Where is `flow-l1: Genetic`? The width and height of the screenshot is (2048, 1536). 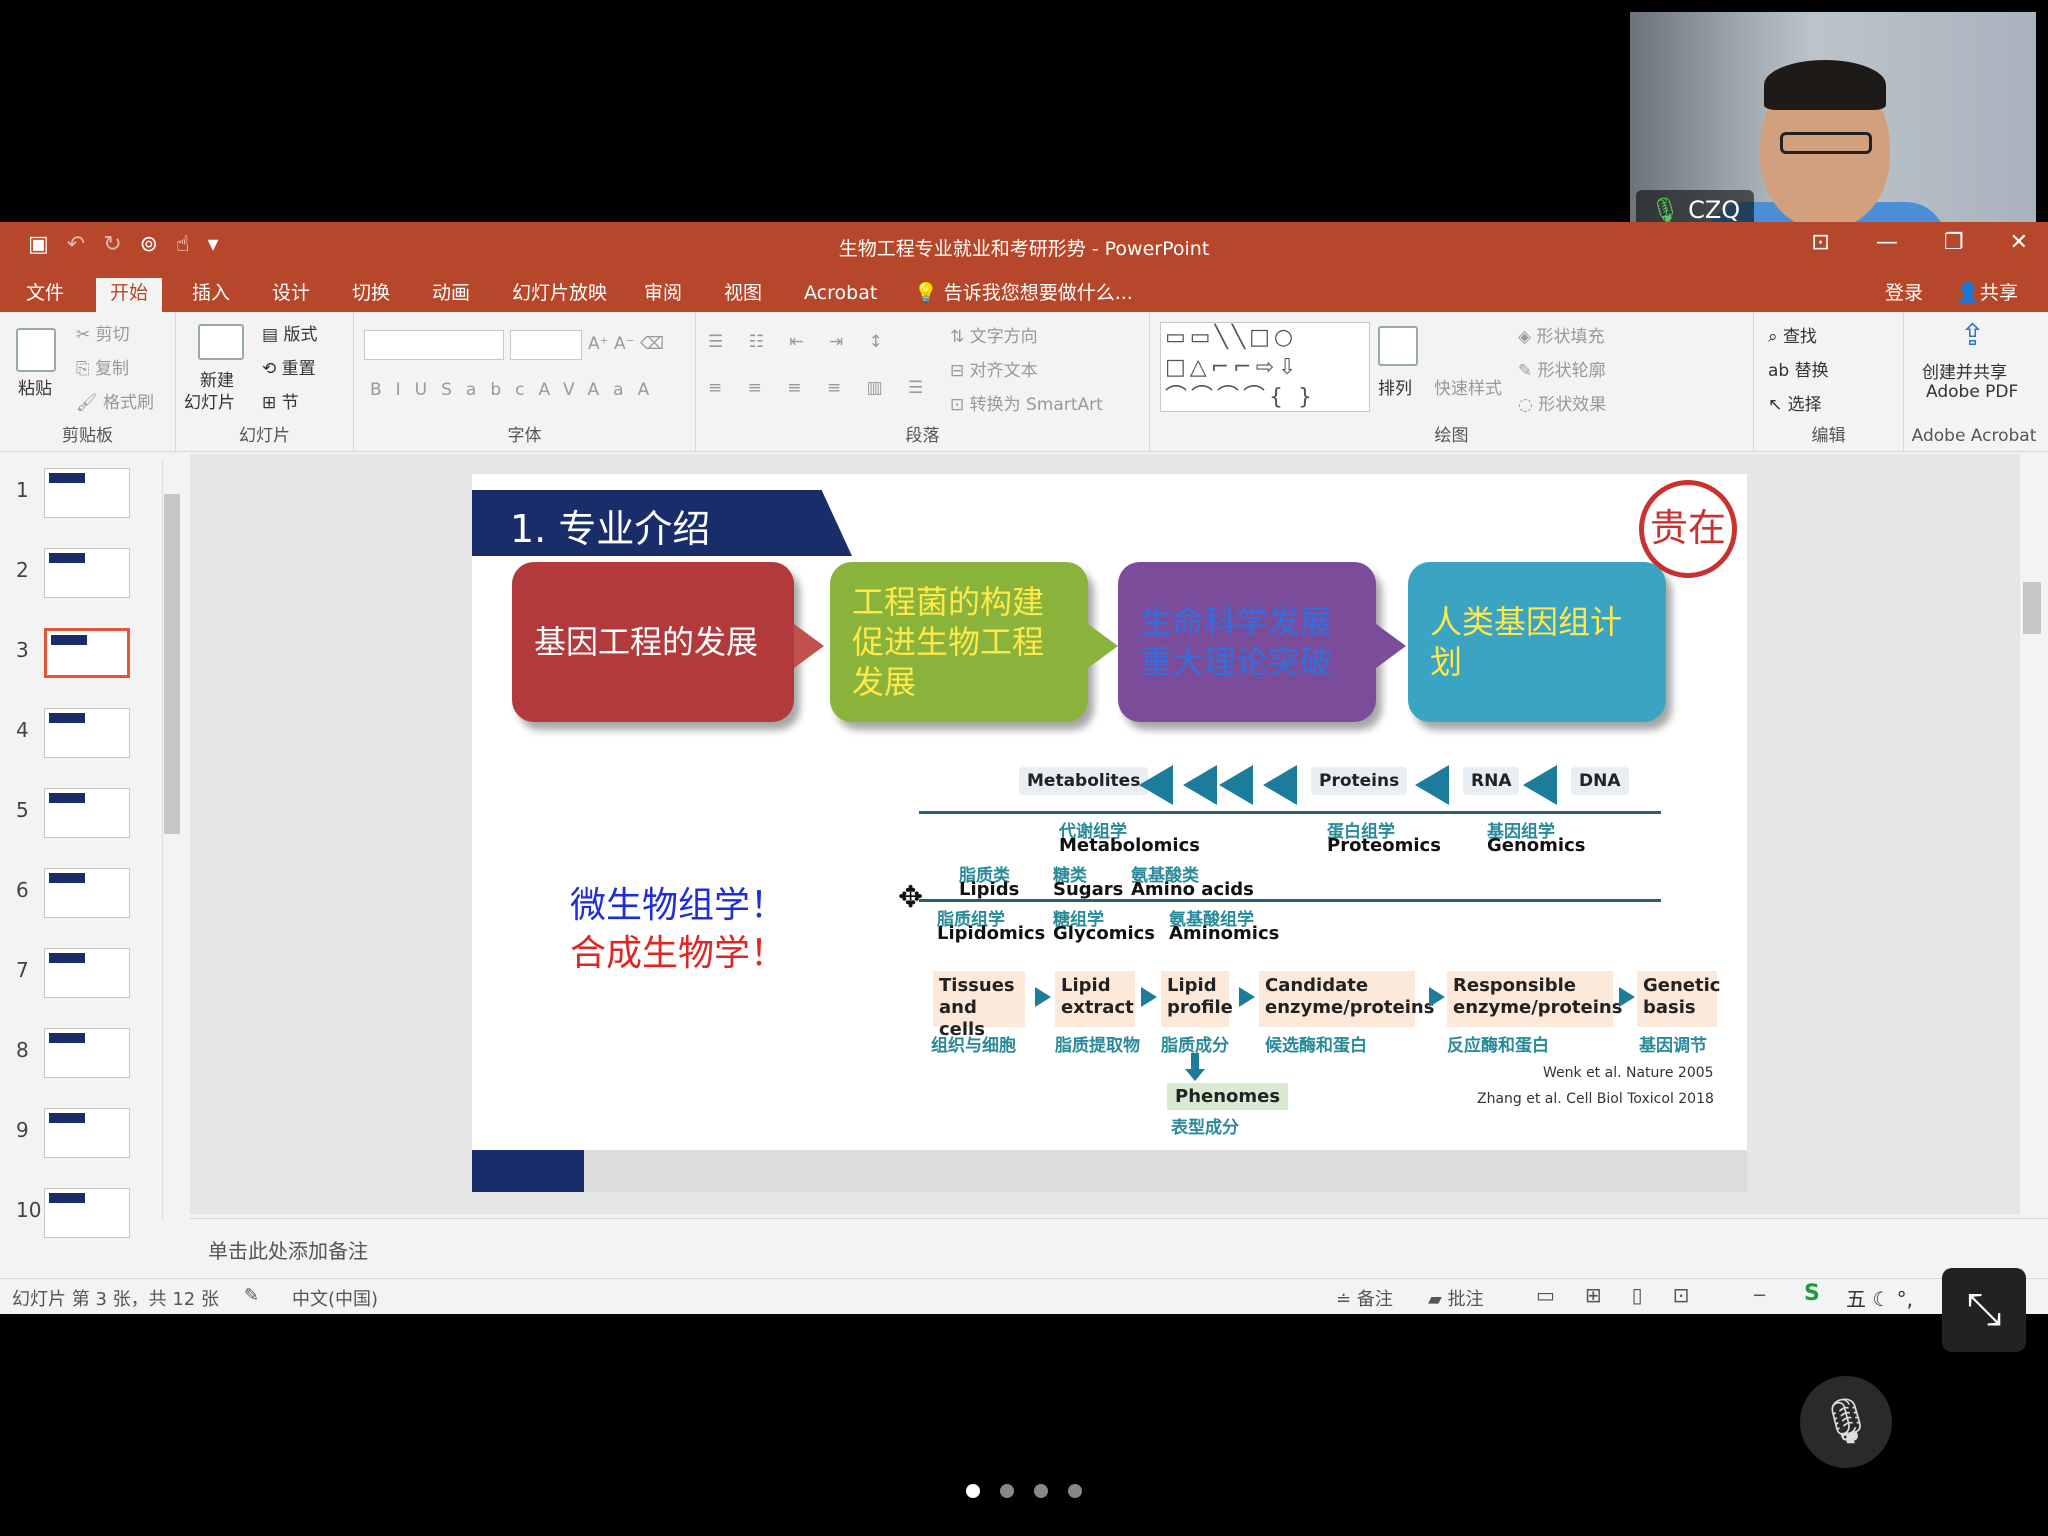 flow-l1: Genetic is located at coordinates (1682, 985).